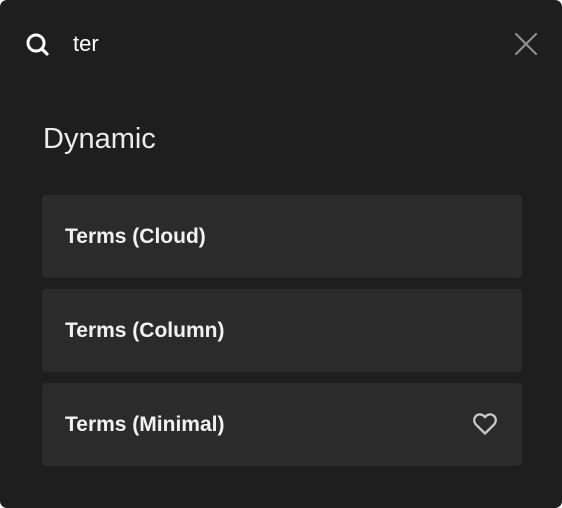 The height and width of the screenshot is (508, 562). I want to click on close-icon, so click(526, 44).